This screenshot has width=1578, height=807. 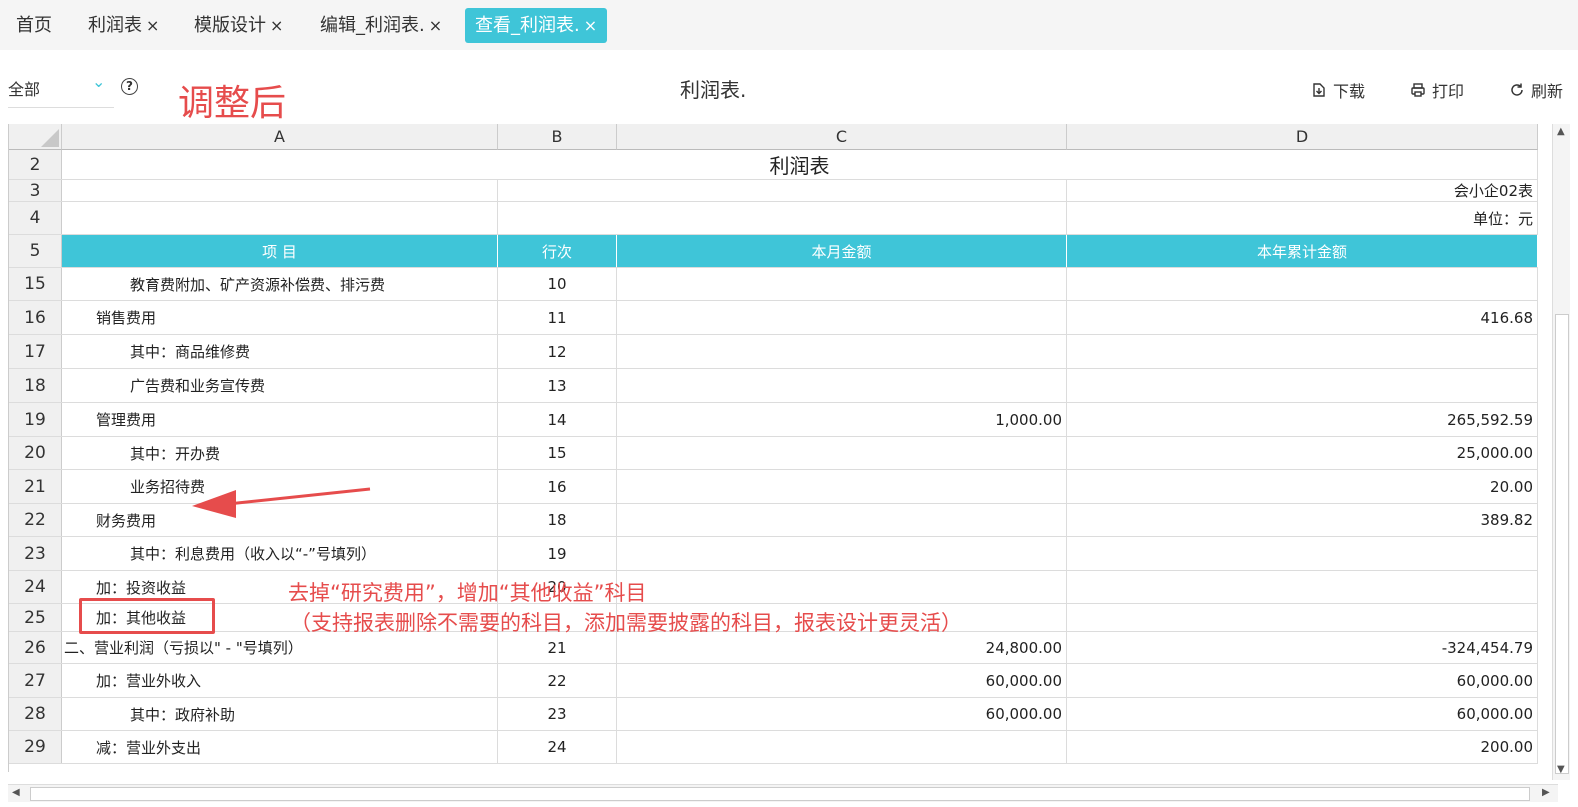 What do you see at coordinates (557, 351) in the screenshot?
I see `cell-line-no: 12` at bounding box center [557, 351].